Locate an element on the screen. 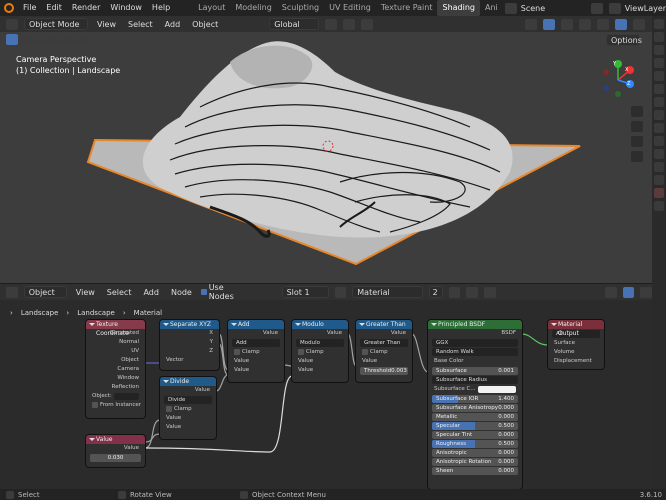 This screenshot has height=500, width=666. value-node: Value Value 0.030 is located at coordinates (115, 451).